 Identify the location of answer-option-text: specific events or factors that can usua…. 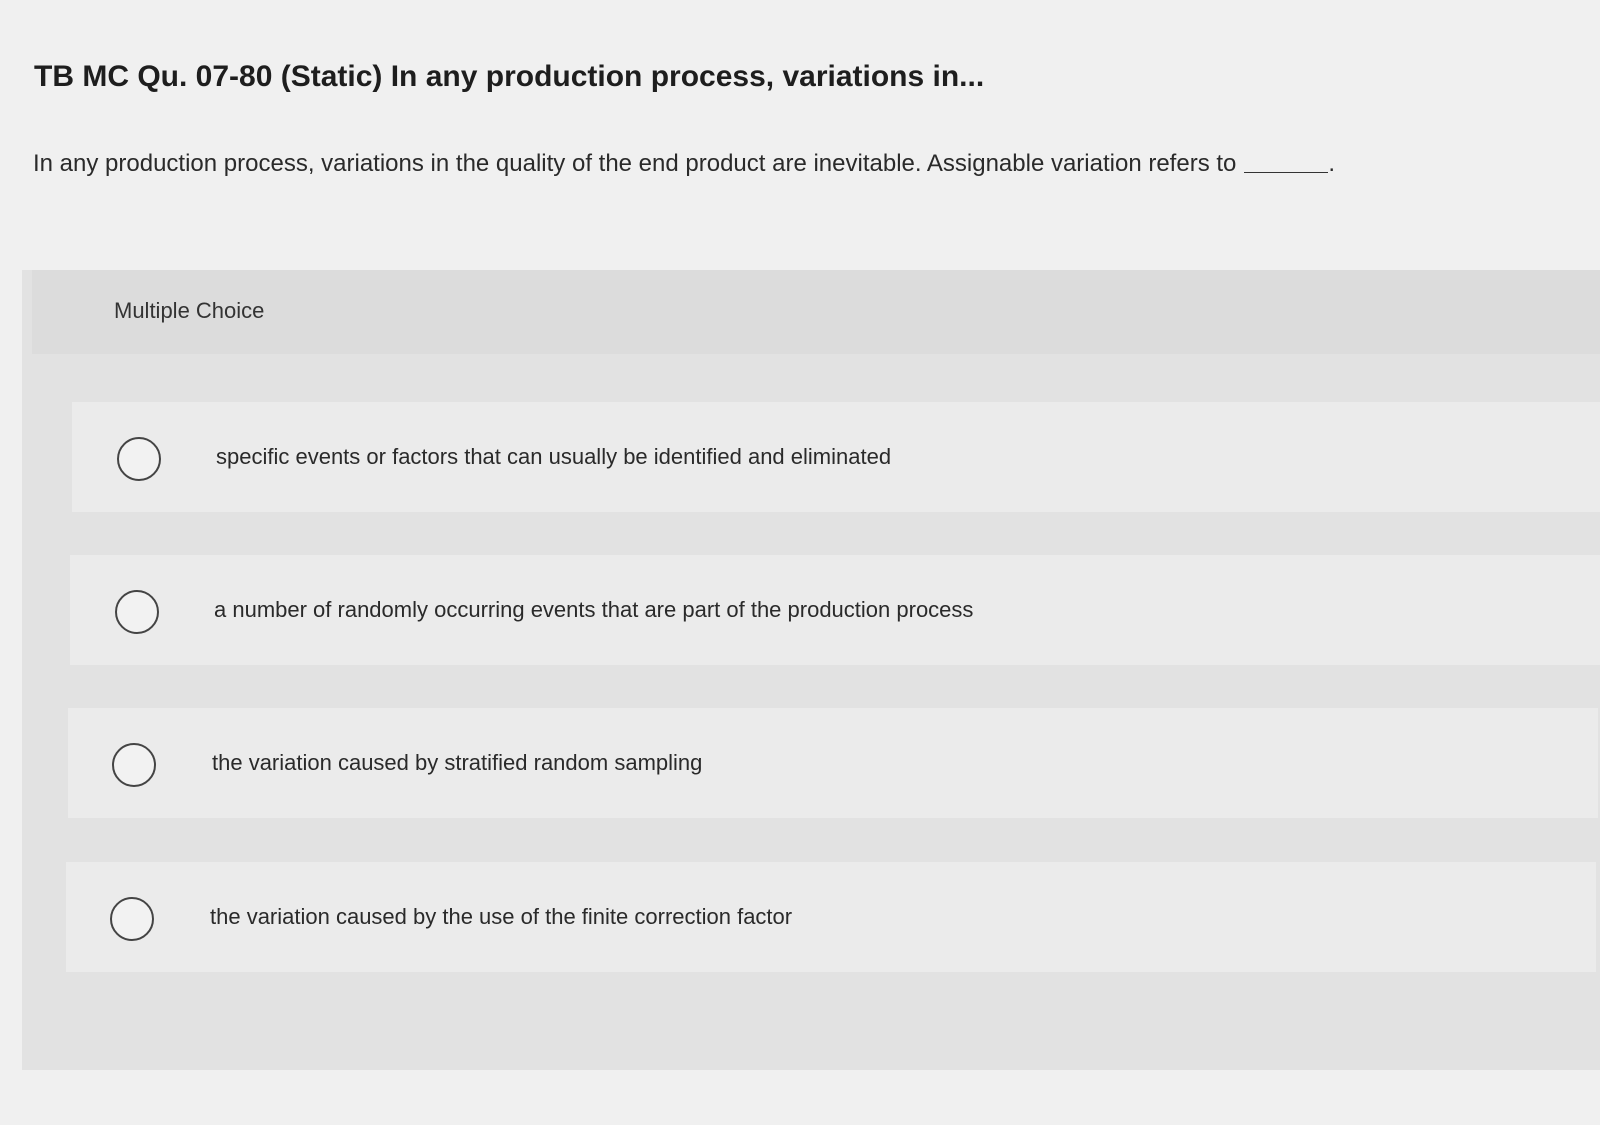
(554, 456).